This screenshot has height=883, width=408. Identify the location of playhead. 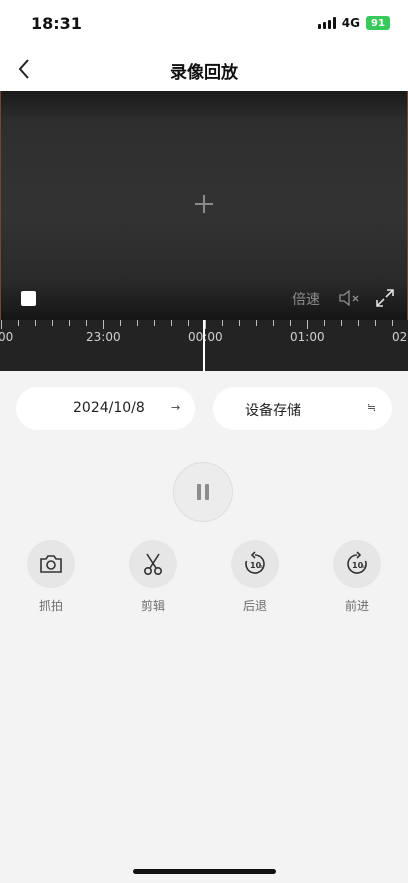
(204, 345).